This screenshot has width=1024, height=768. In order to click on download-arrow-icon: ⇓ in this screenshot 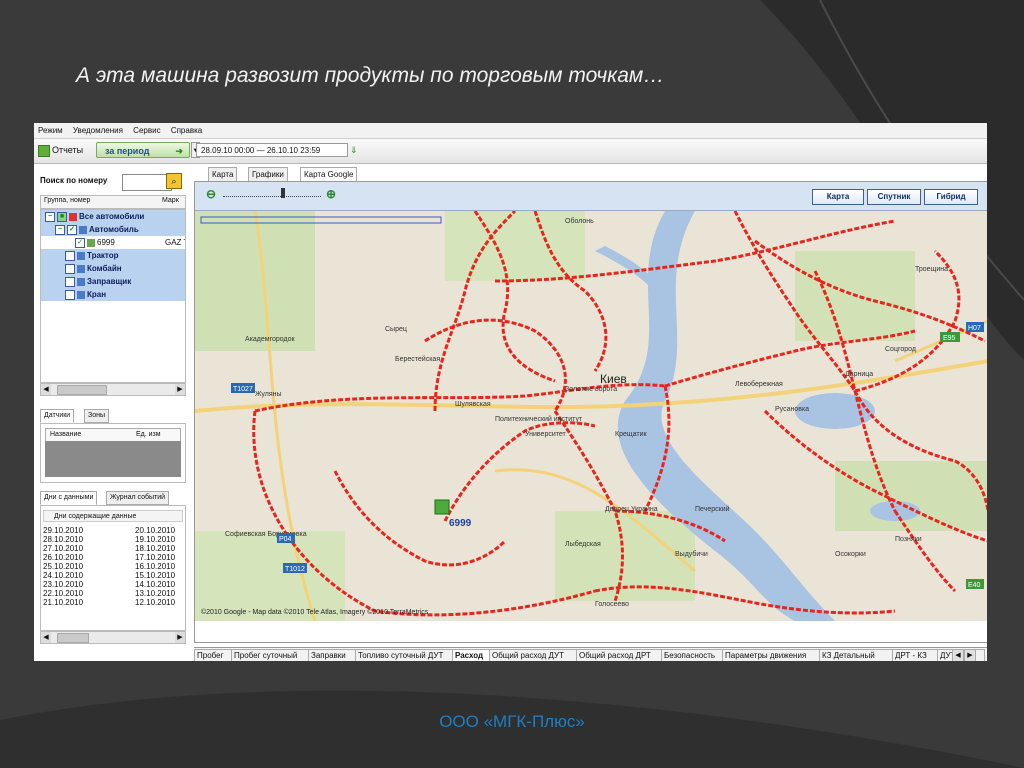, I will do `click(355, 150)`.